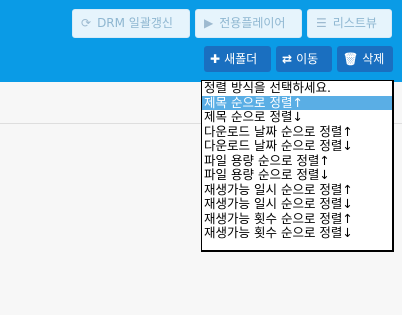  What do you see at coordinates (297, 190) in the screenshot?
I see `sort-option-play-date-asc: 재생가능 일시 순으로 정렬↑` at bounding box center [297, 190].